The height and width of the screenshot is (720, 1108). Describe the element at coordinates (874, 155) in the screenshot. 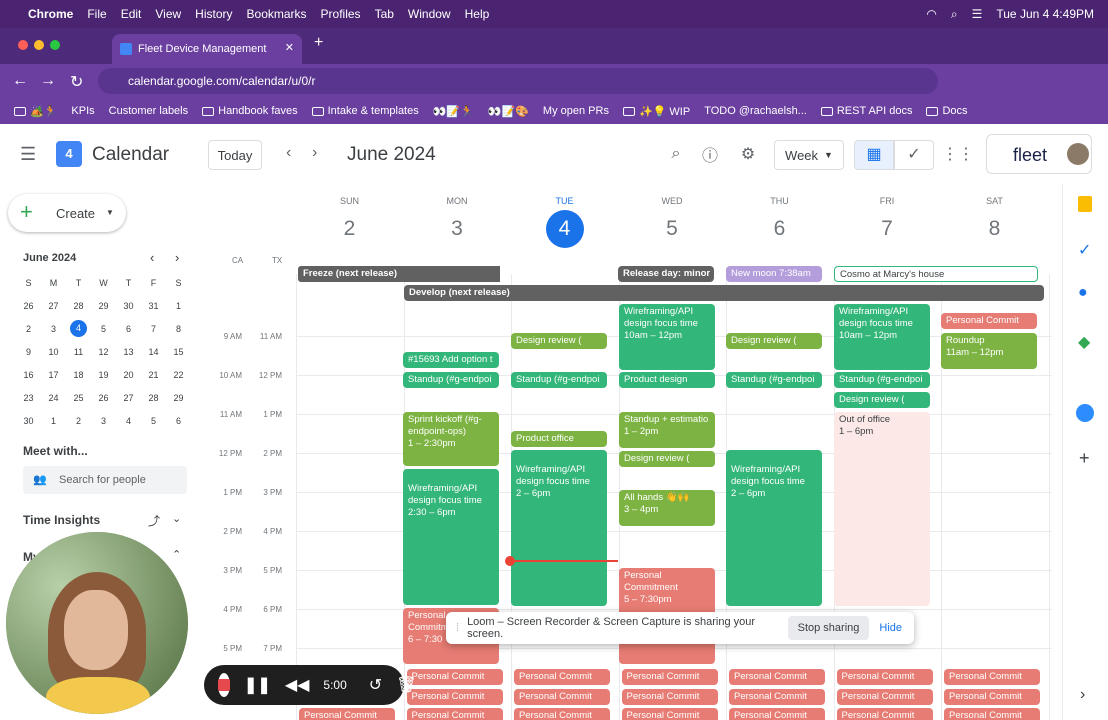

I see `calendar-view-toggle: ▦` at that location.